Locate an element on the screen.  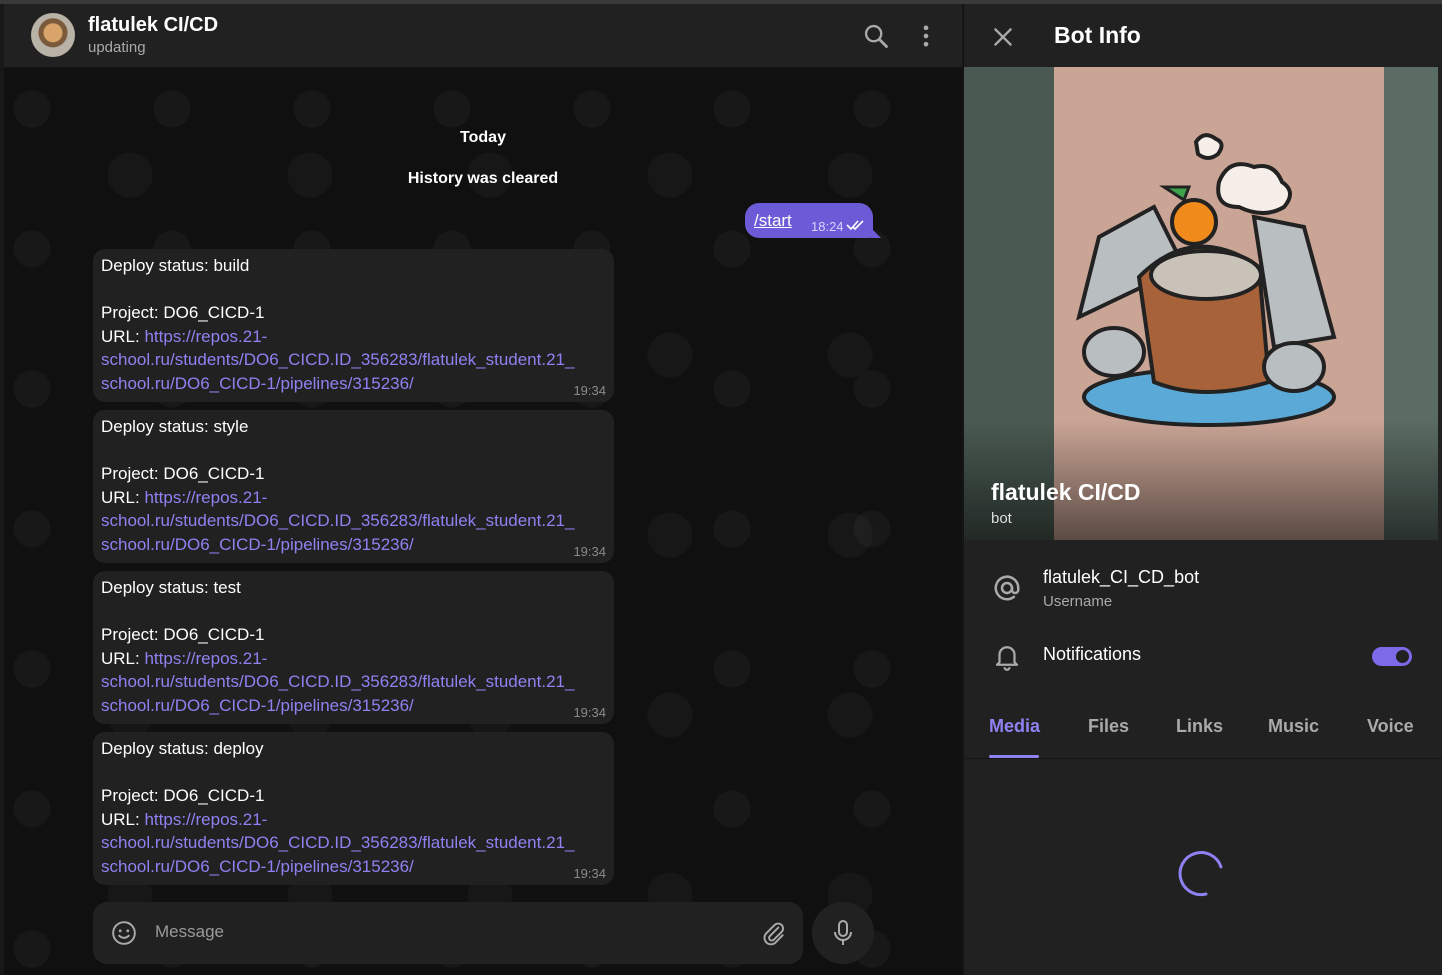
toggle-knob is located at coordinates (1402, 656).